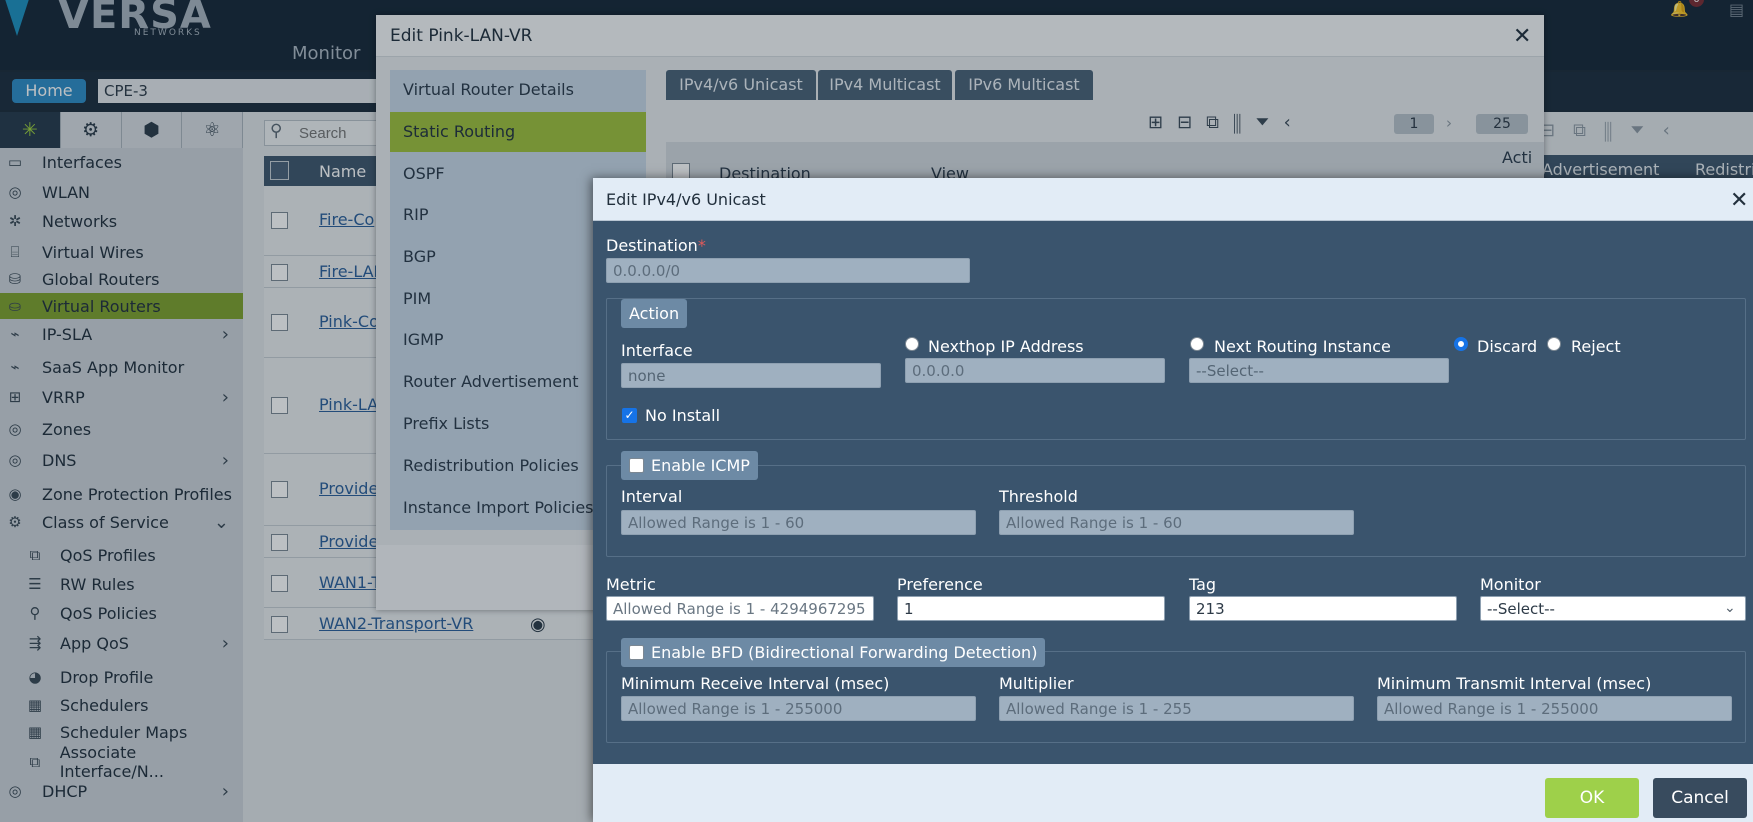 This screenshot has width=1753, height=822. What do you see at coordinates (1176, 522) in the screenshot?
I see `threshold-input` at bounding box center [1176, 522].